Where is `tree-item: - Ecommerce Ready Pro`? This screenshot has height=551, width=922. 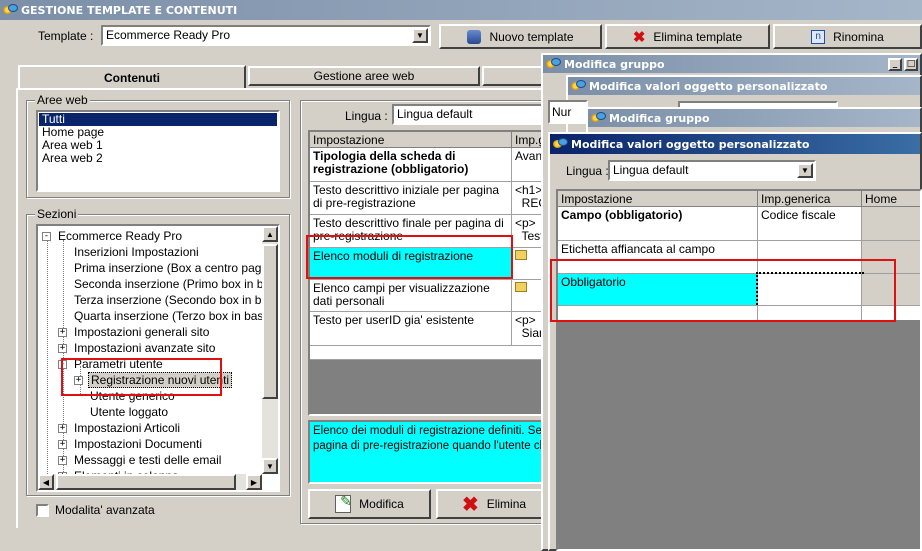 tree-item: - Ecommerce Ready Pro is located at coordinates (113, 236).